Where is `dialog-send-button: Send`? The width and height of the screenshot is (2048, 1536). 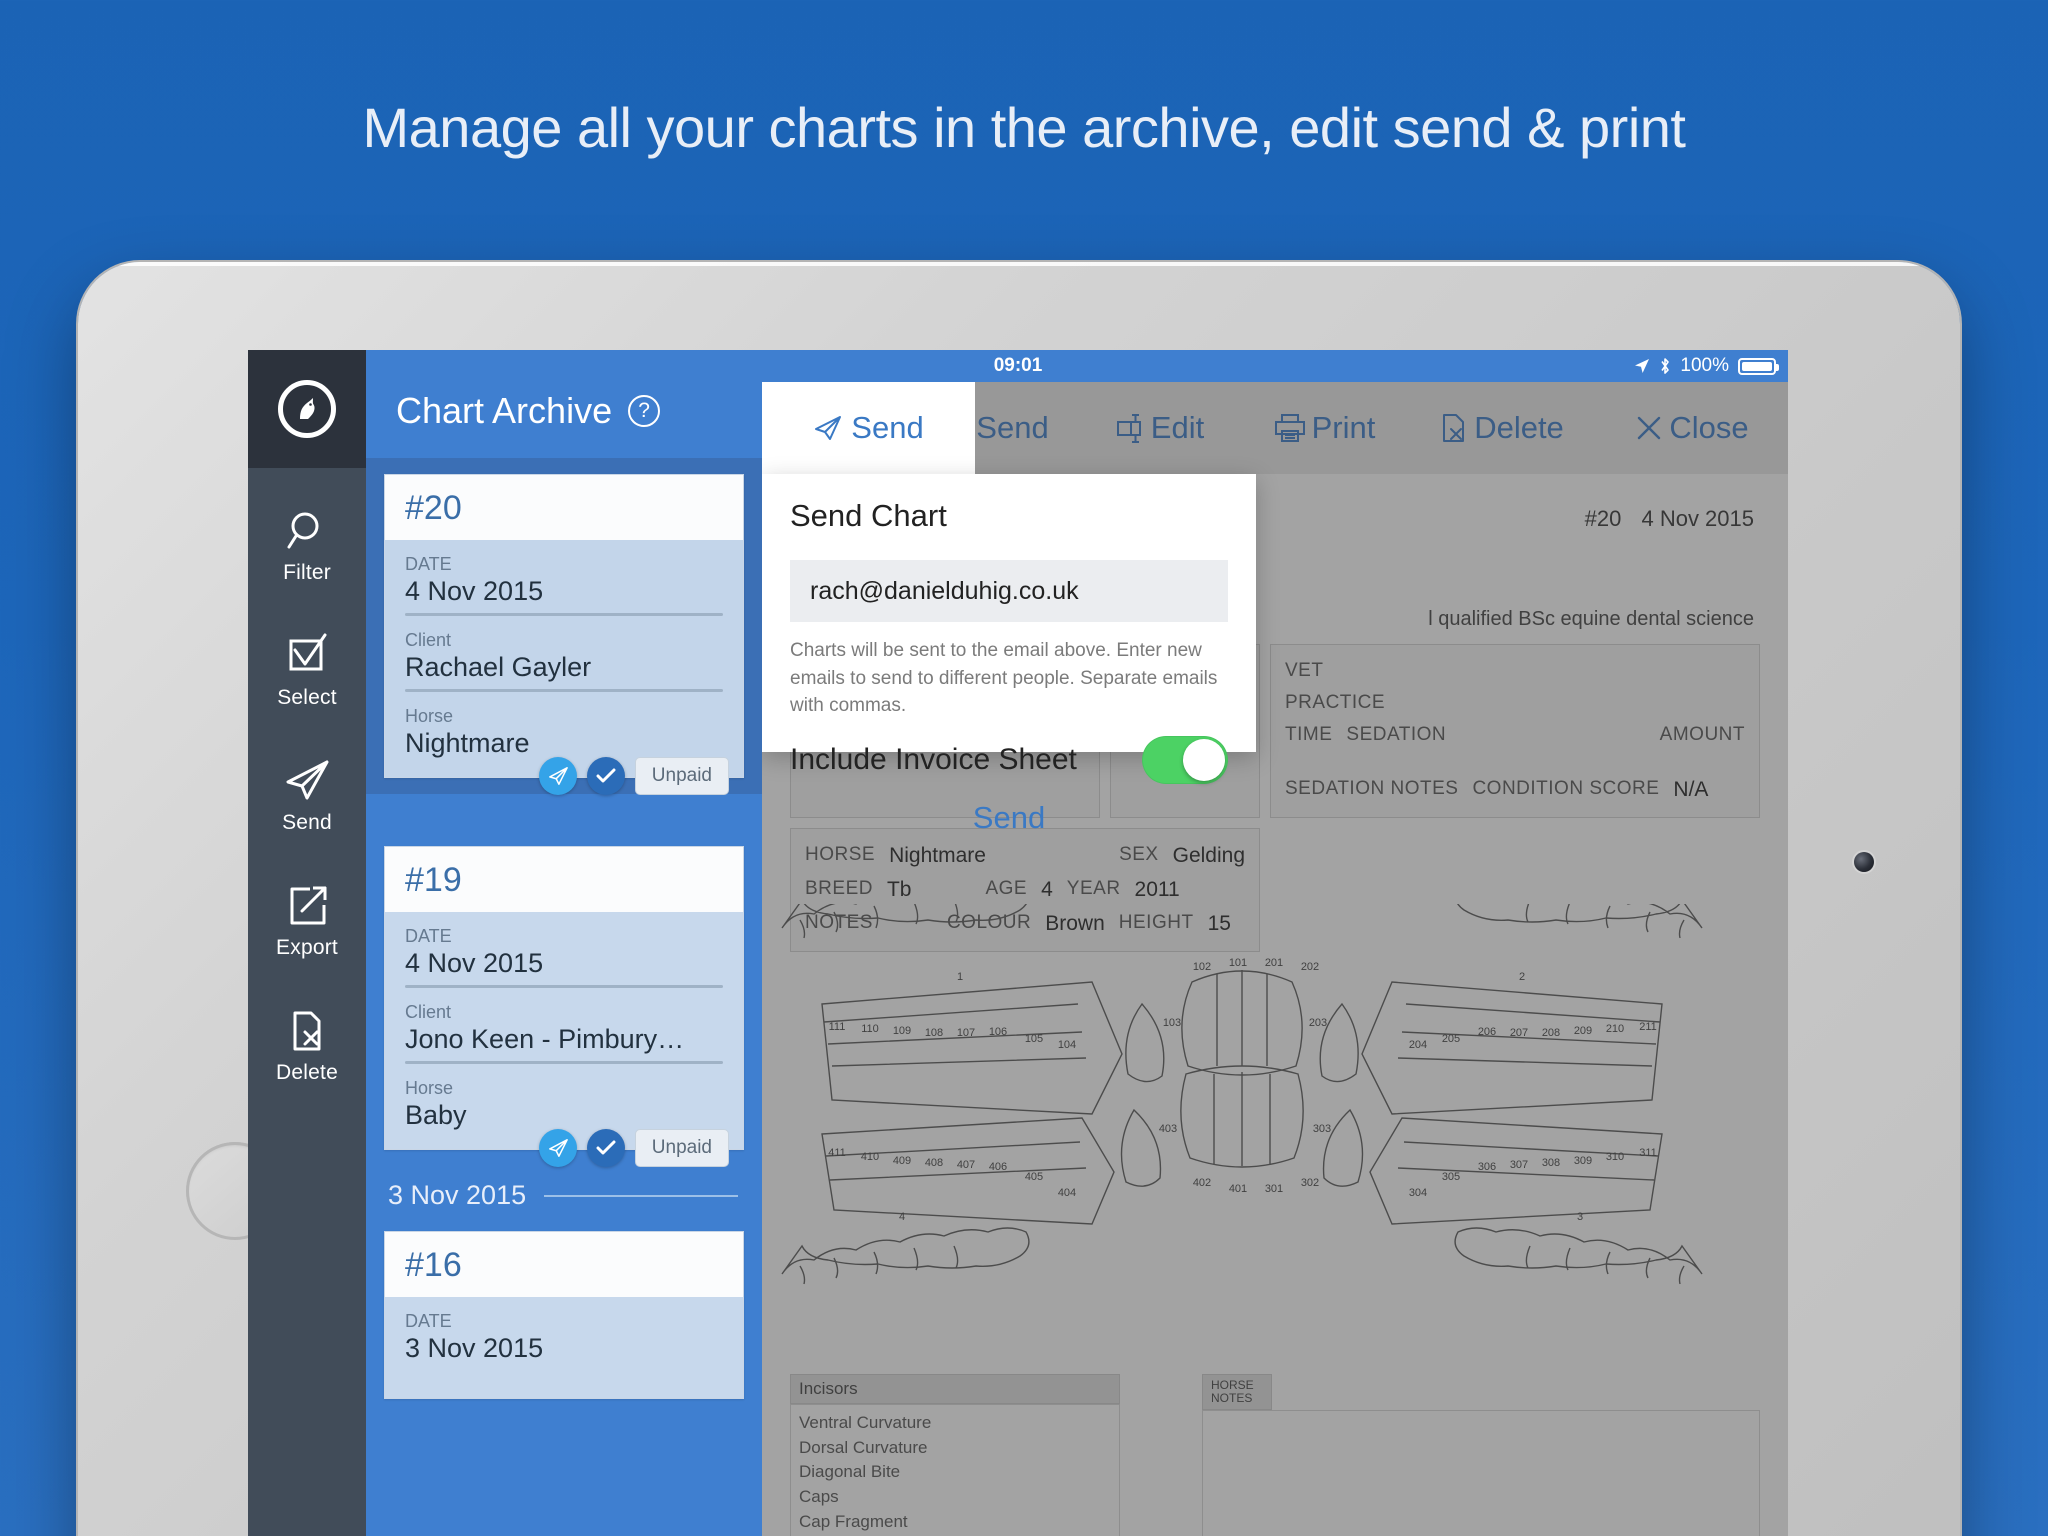
dialog-send-button: Send is located at coordinates (1009, 818).